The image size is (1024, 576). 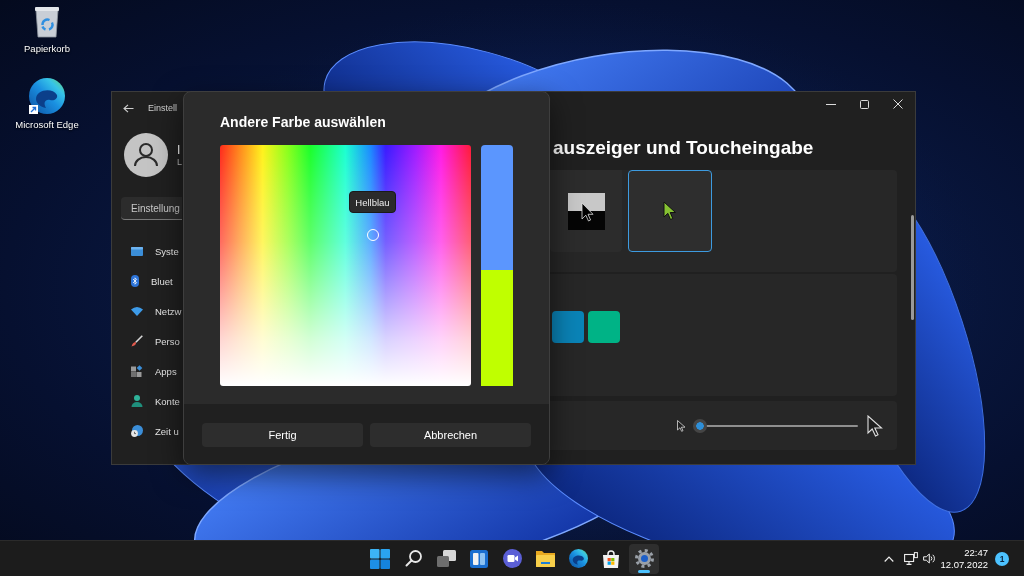 I want to click on large-cursor-icon, so click(x=875, y=425).